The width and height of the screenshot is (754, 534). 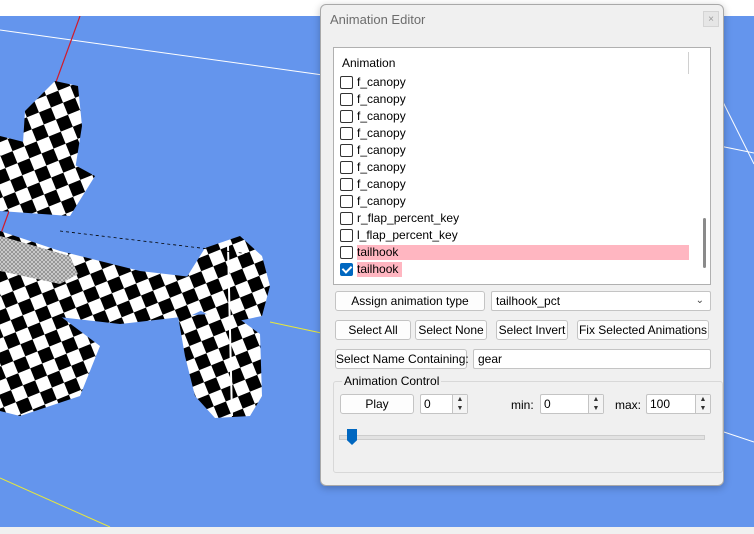 What do you see at coordinates (373, 330) in the screenshot?
I see `select-all-button: Select All` at bounding box center [373, 330].